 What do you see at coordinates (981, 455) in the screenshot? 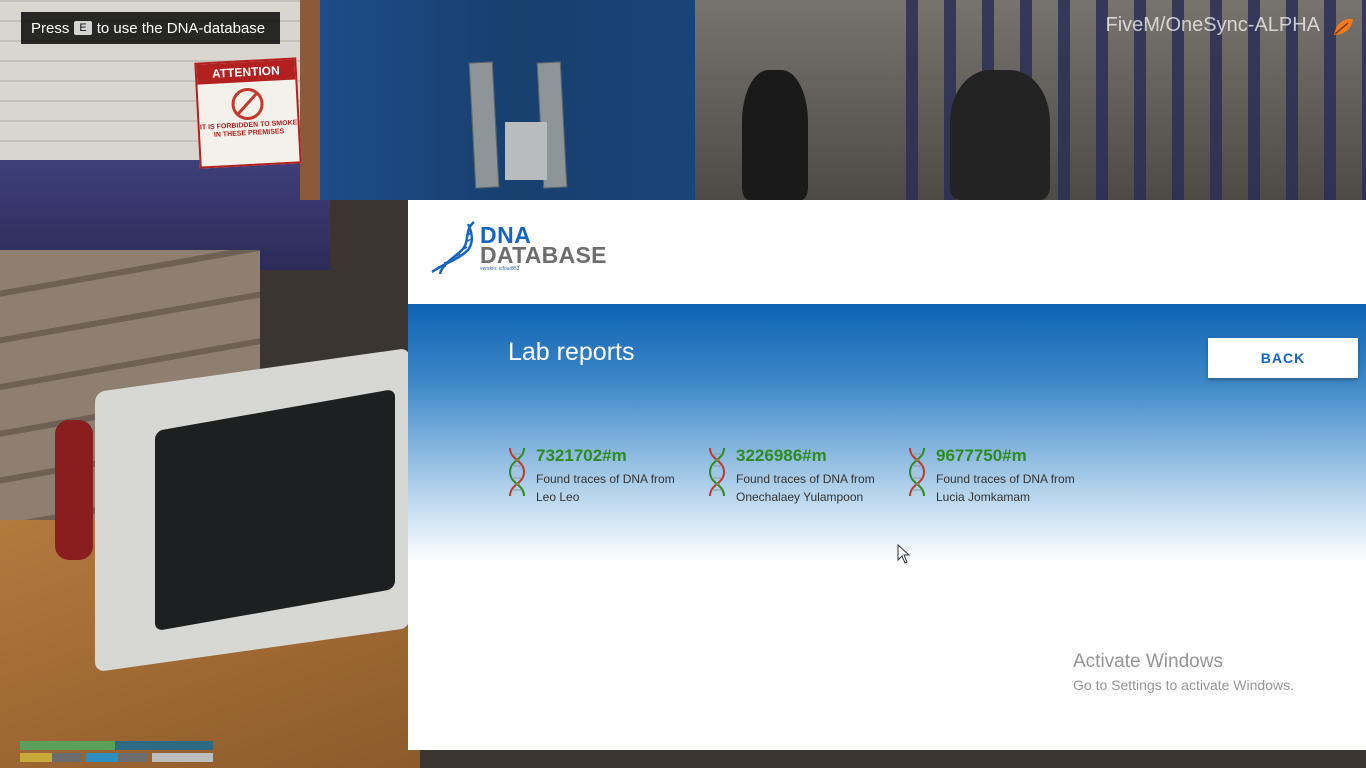
I see `report-id: 9677750#m` at bounding box center [981, 455].